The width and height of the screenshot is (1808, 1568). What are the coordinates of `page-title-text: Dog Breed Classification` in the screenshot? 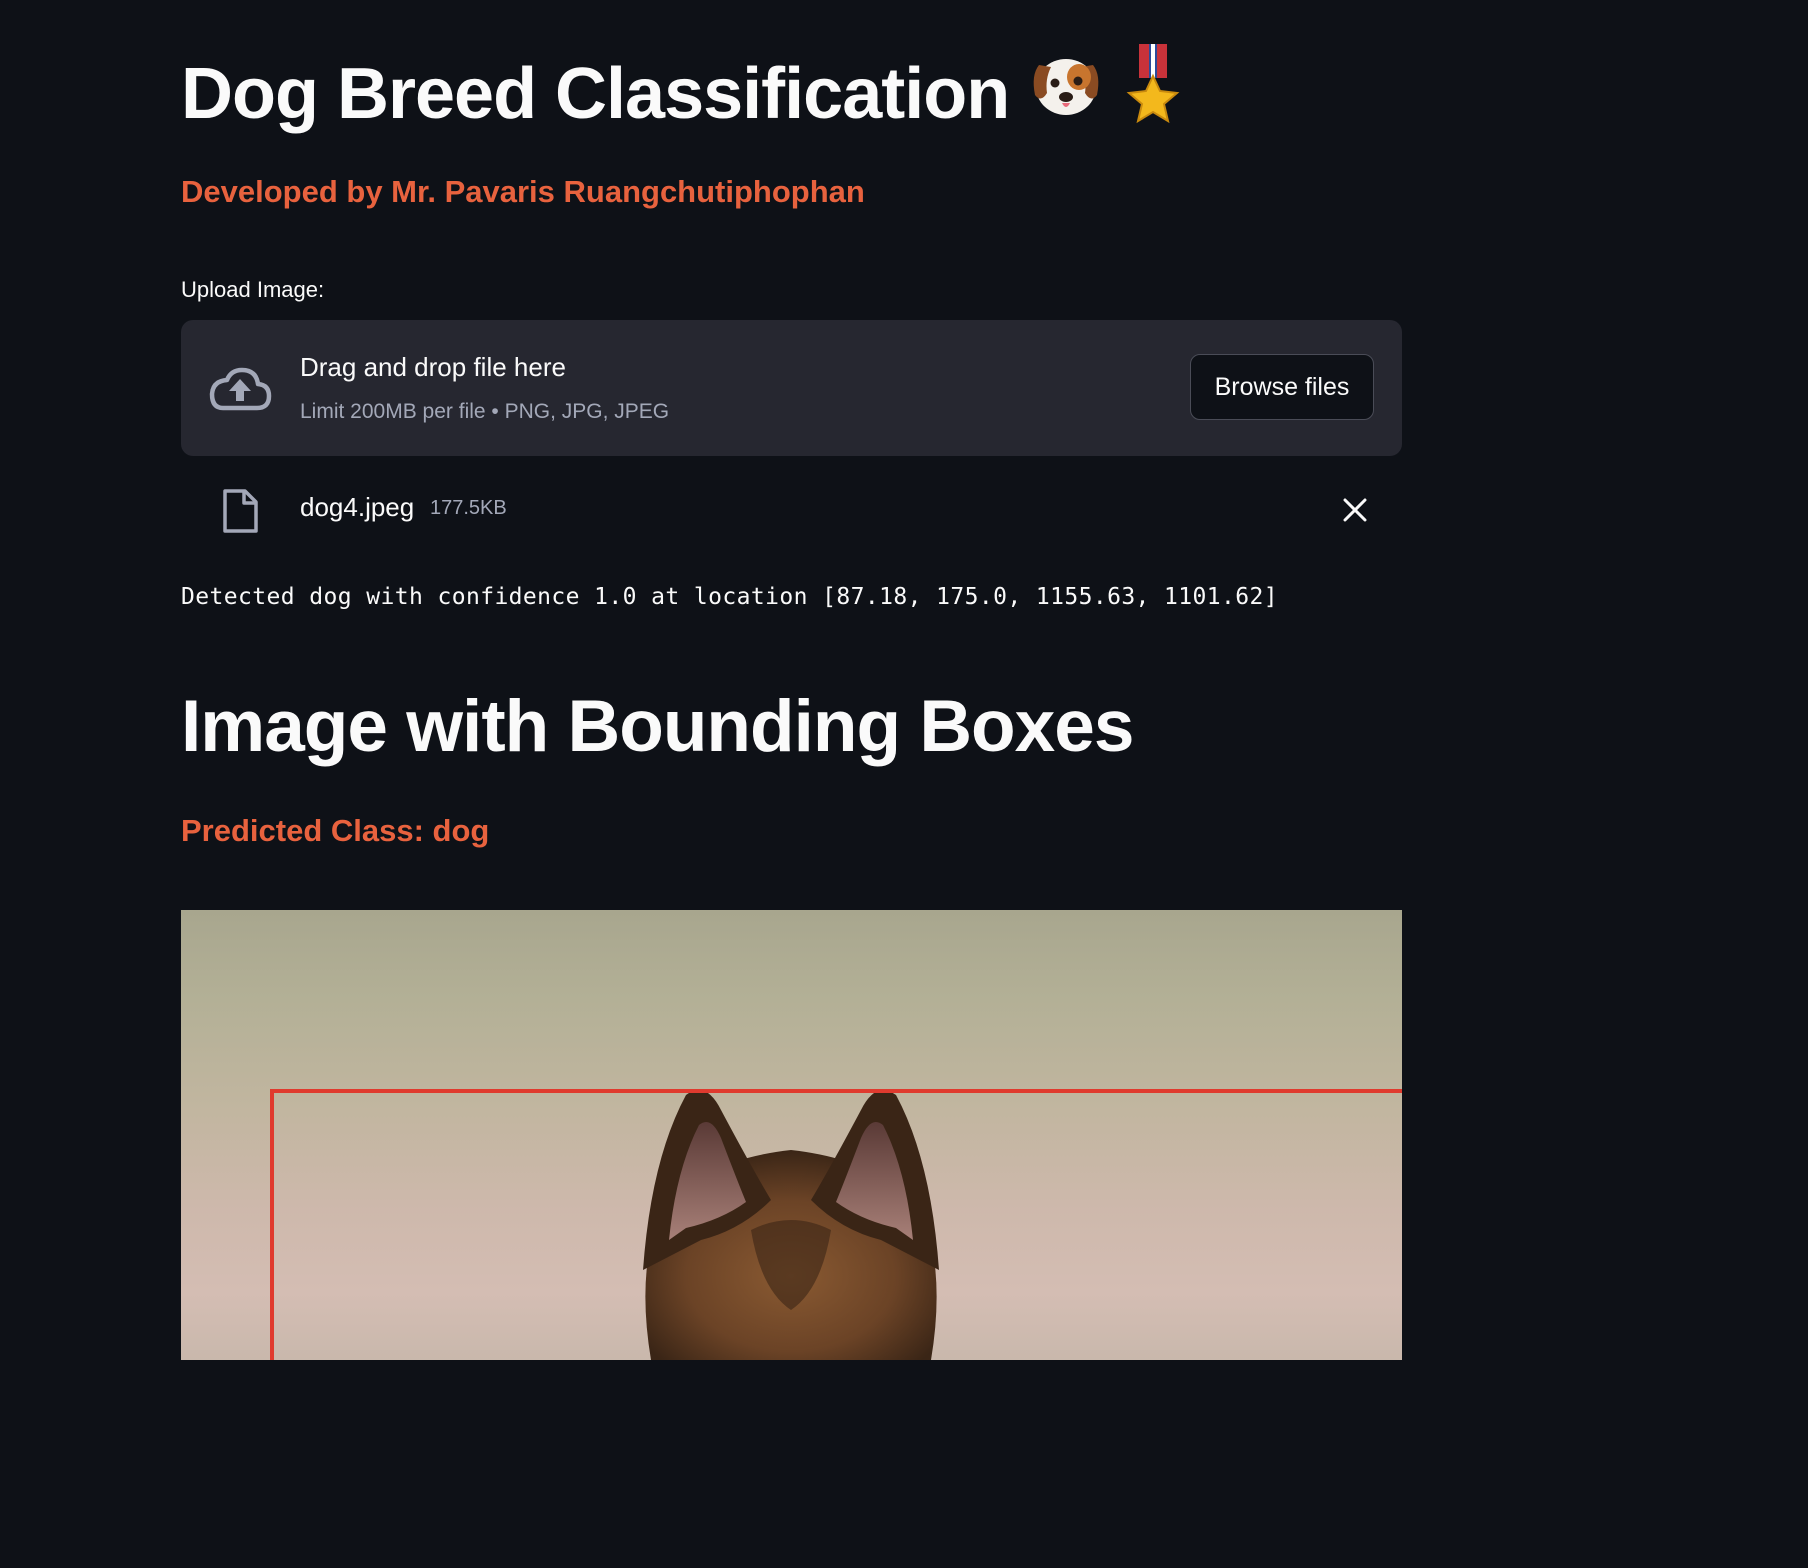 It's located at (595, 94).